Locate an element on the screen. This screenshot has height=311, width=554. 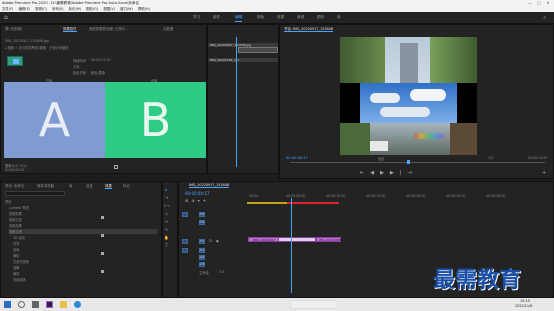
menu-file: 文件(F) is located at coordinates (7, 9).